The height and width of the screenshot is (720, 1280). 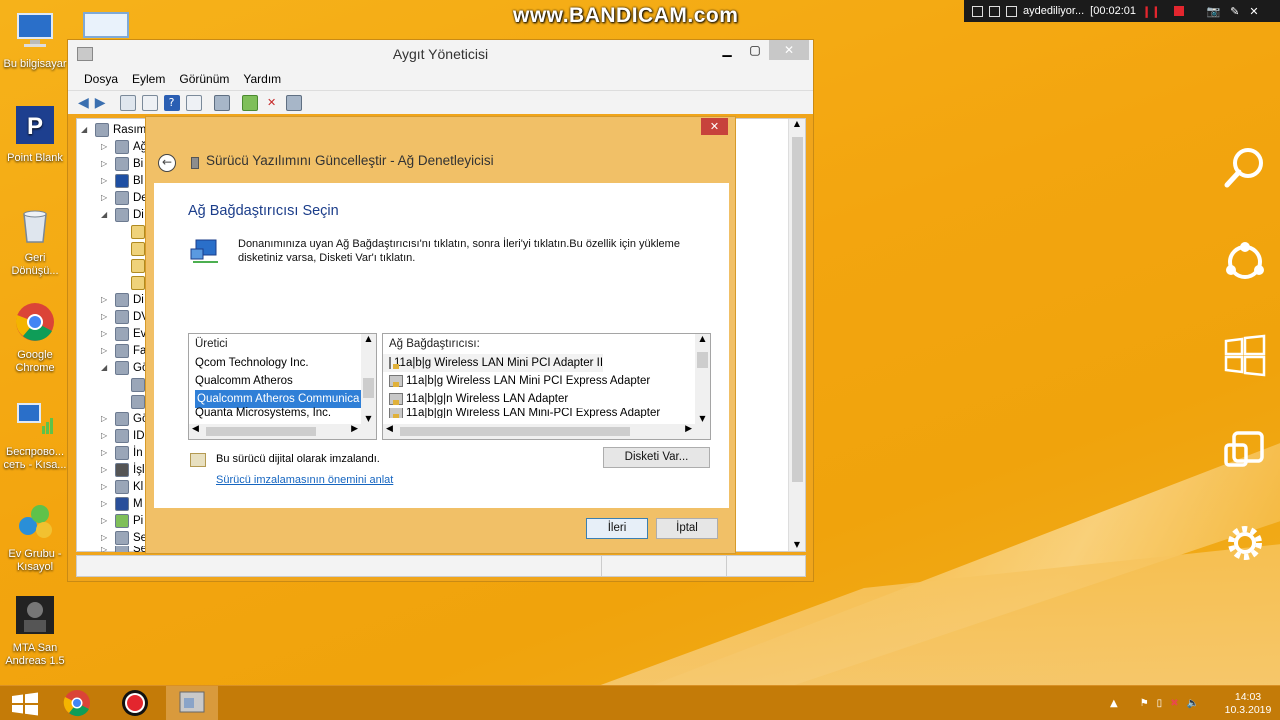 What do you see at coordinates (122, 180) in the screenshot?
I see `tree-item: ▷ Bl` at bounding box center [122, 180].